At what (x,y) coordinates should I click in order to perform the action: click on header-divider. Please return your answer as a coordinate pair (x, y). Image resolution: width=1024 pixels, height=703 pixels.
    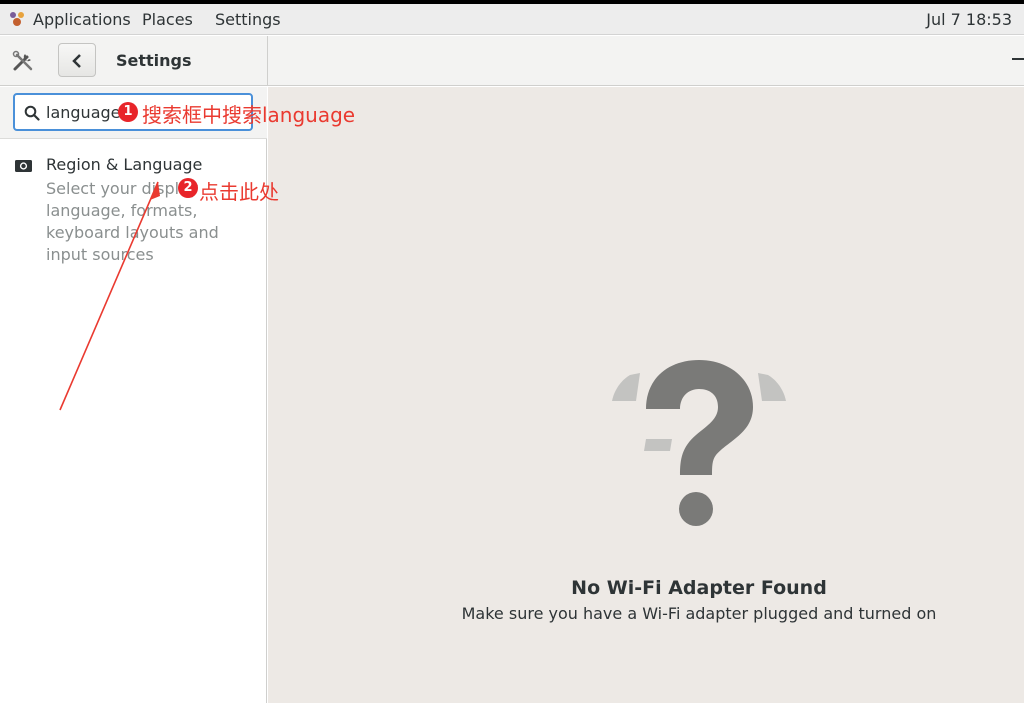
    Looking at the image, I should click on (267, 61).